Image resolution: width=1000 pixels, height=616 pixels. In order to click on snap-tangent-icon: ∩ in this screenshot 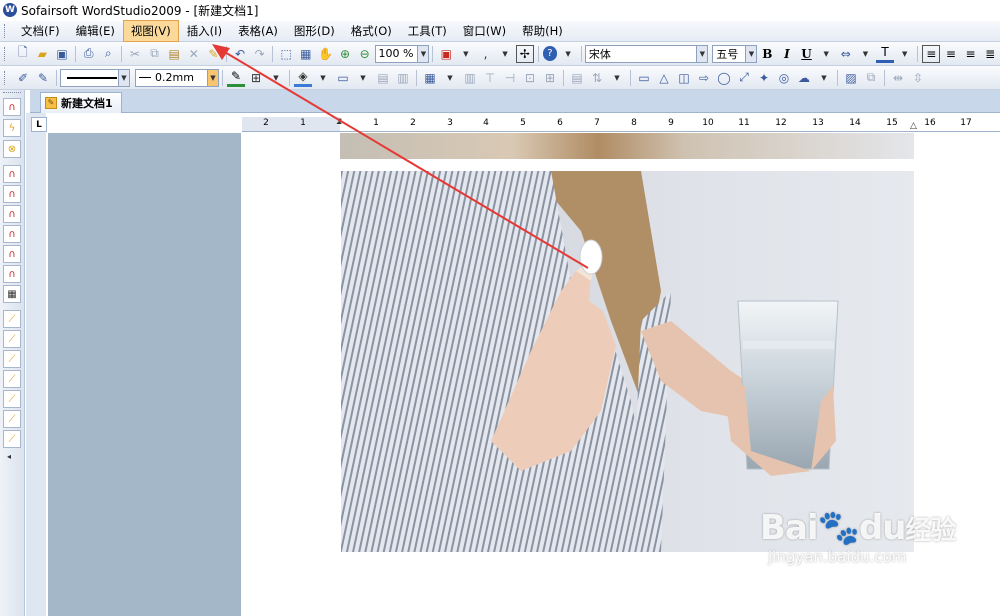, I will do `click(12, 274)`.